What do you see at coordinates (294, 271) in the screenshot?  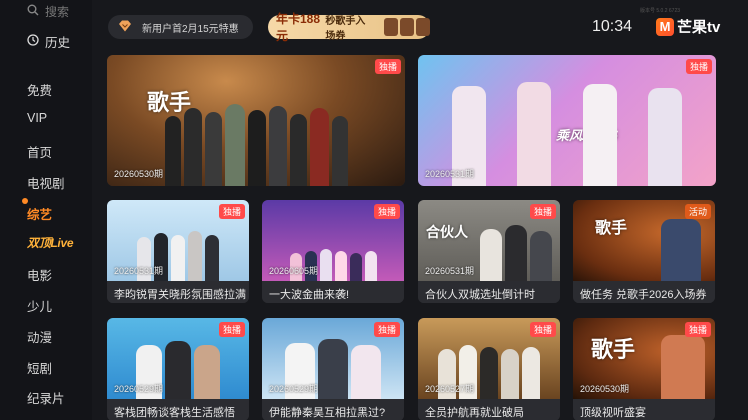 I see `episode-date: 20260605期` at bounding box center [294, 271].